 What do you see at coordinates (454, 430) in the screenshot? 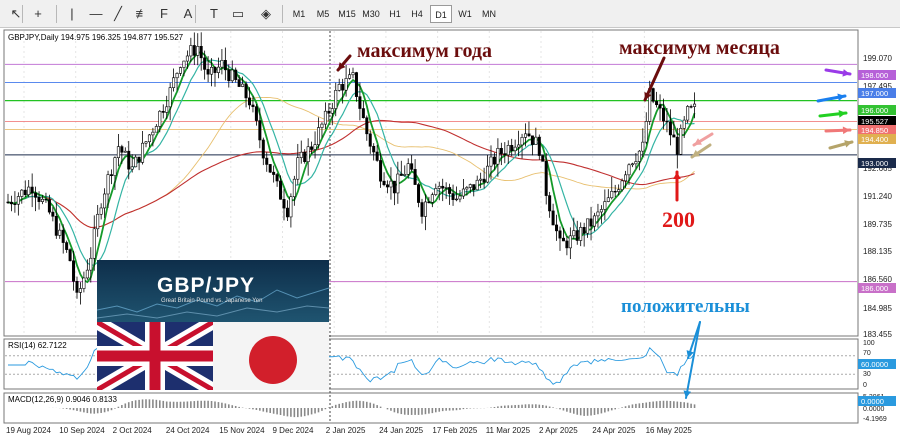
I see `date-axis-label: 17 Feb 2025` at bounding box center [454, 430].